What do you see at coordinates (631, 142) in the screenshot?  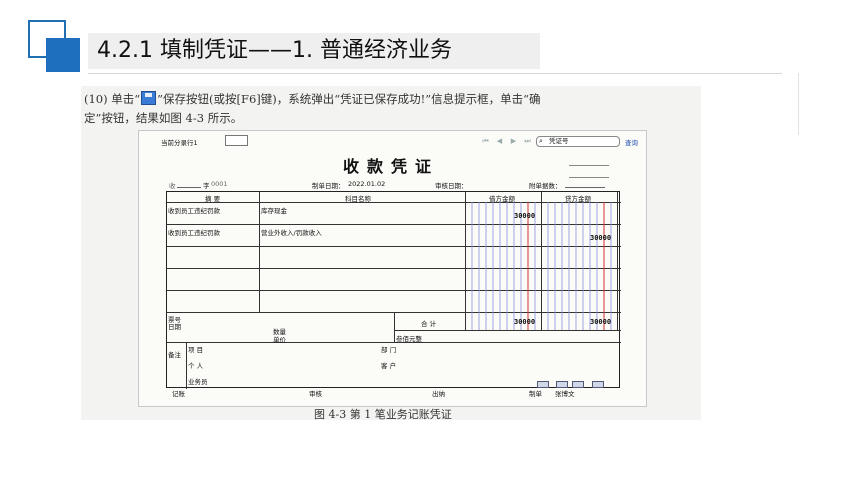 I see `query-button: 查询` at bounding box center [631, 142].